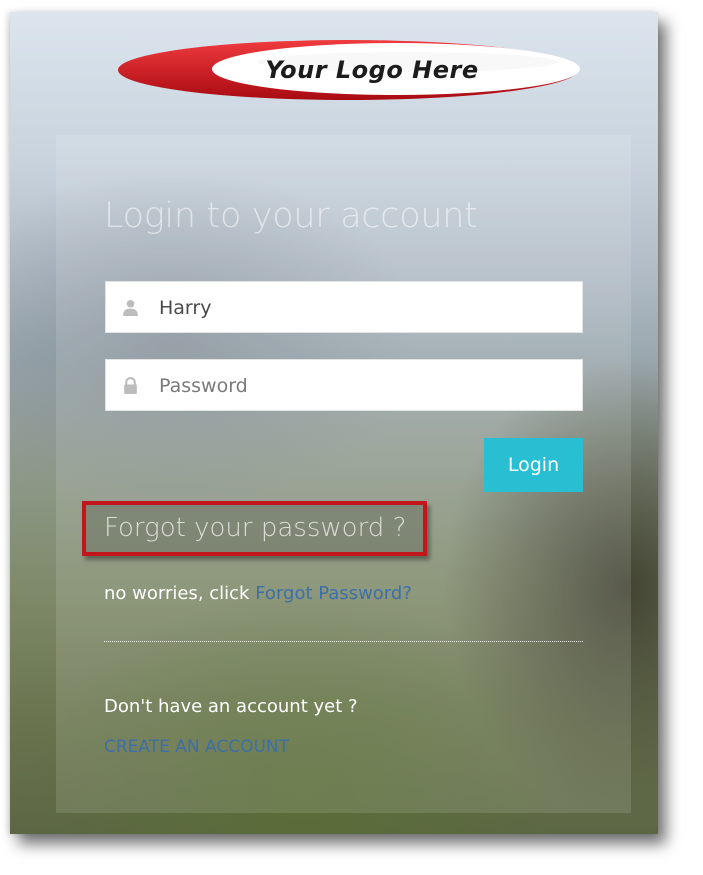  What do you see at coordinates (372, 70) in the screenshot?
I see `logo-text: Your Logo Here` at bounding box center [372, 70].